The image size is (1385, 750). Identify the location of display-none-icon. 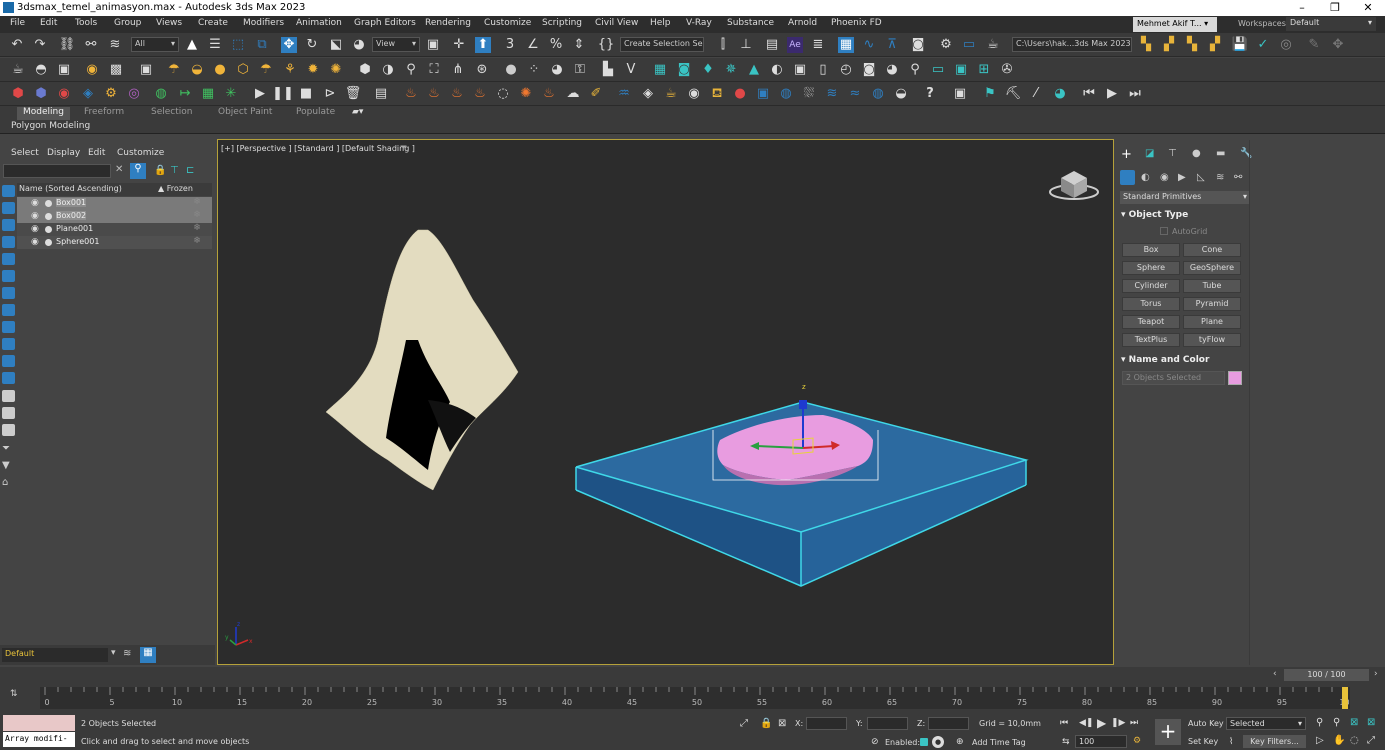
(8, 413).